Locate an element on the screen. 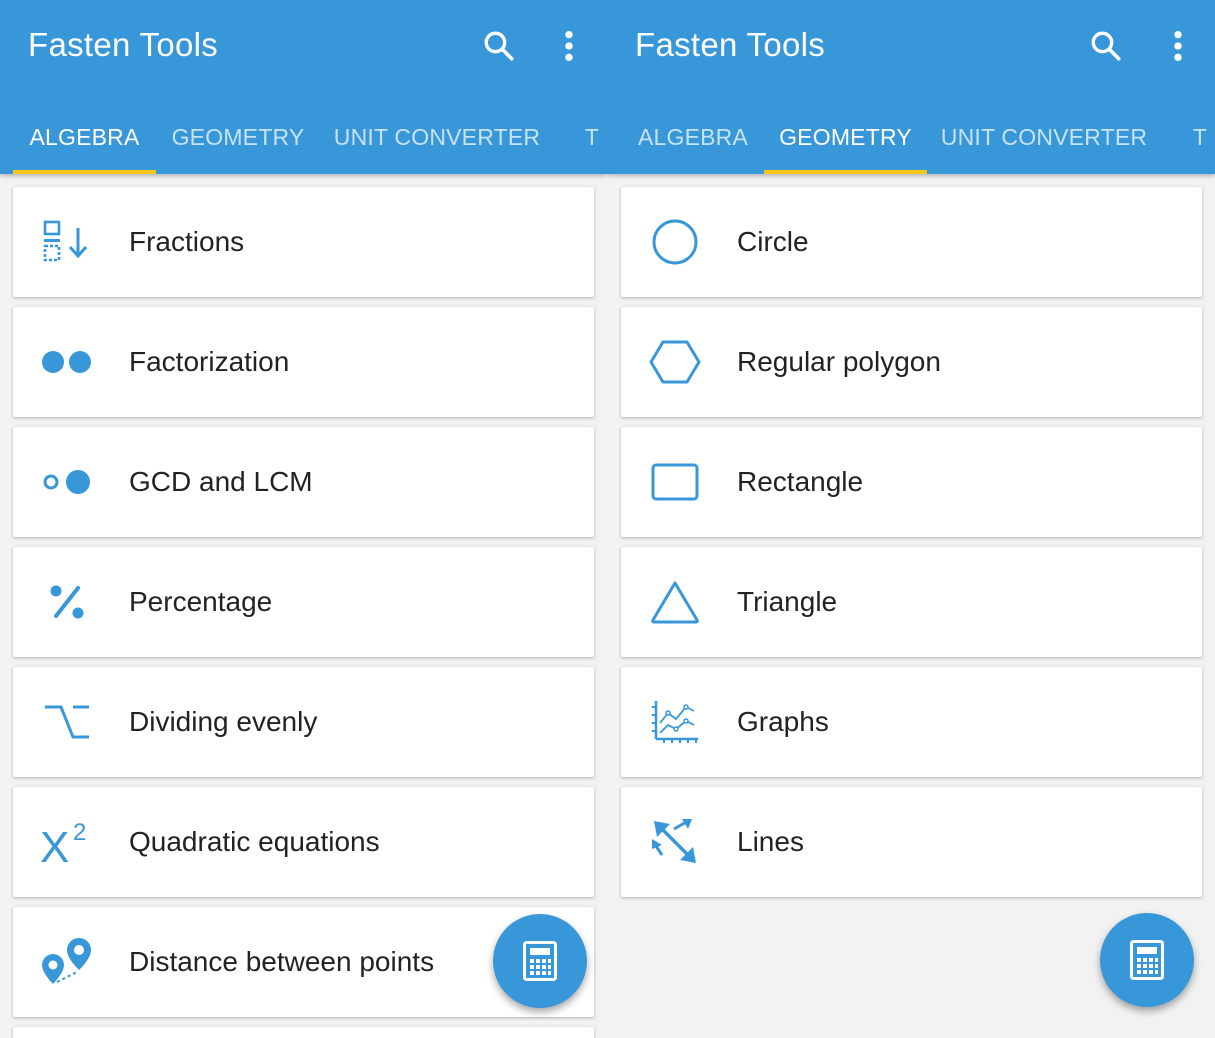  list-item-rectangle: Rectangle is located at coordinates (911, 482).